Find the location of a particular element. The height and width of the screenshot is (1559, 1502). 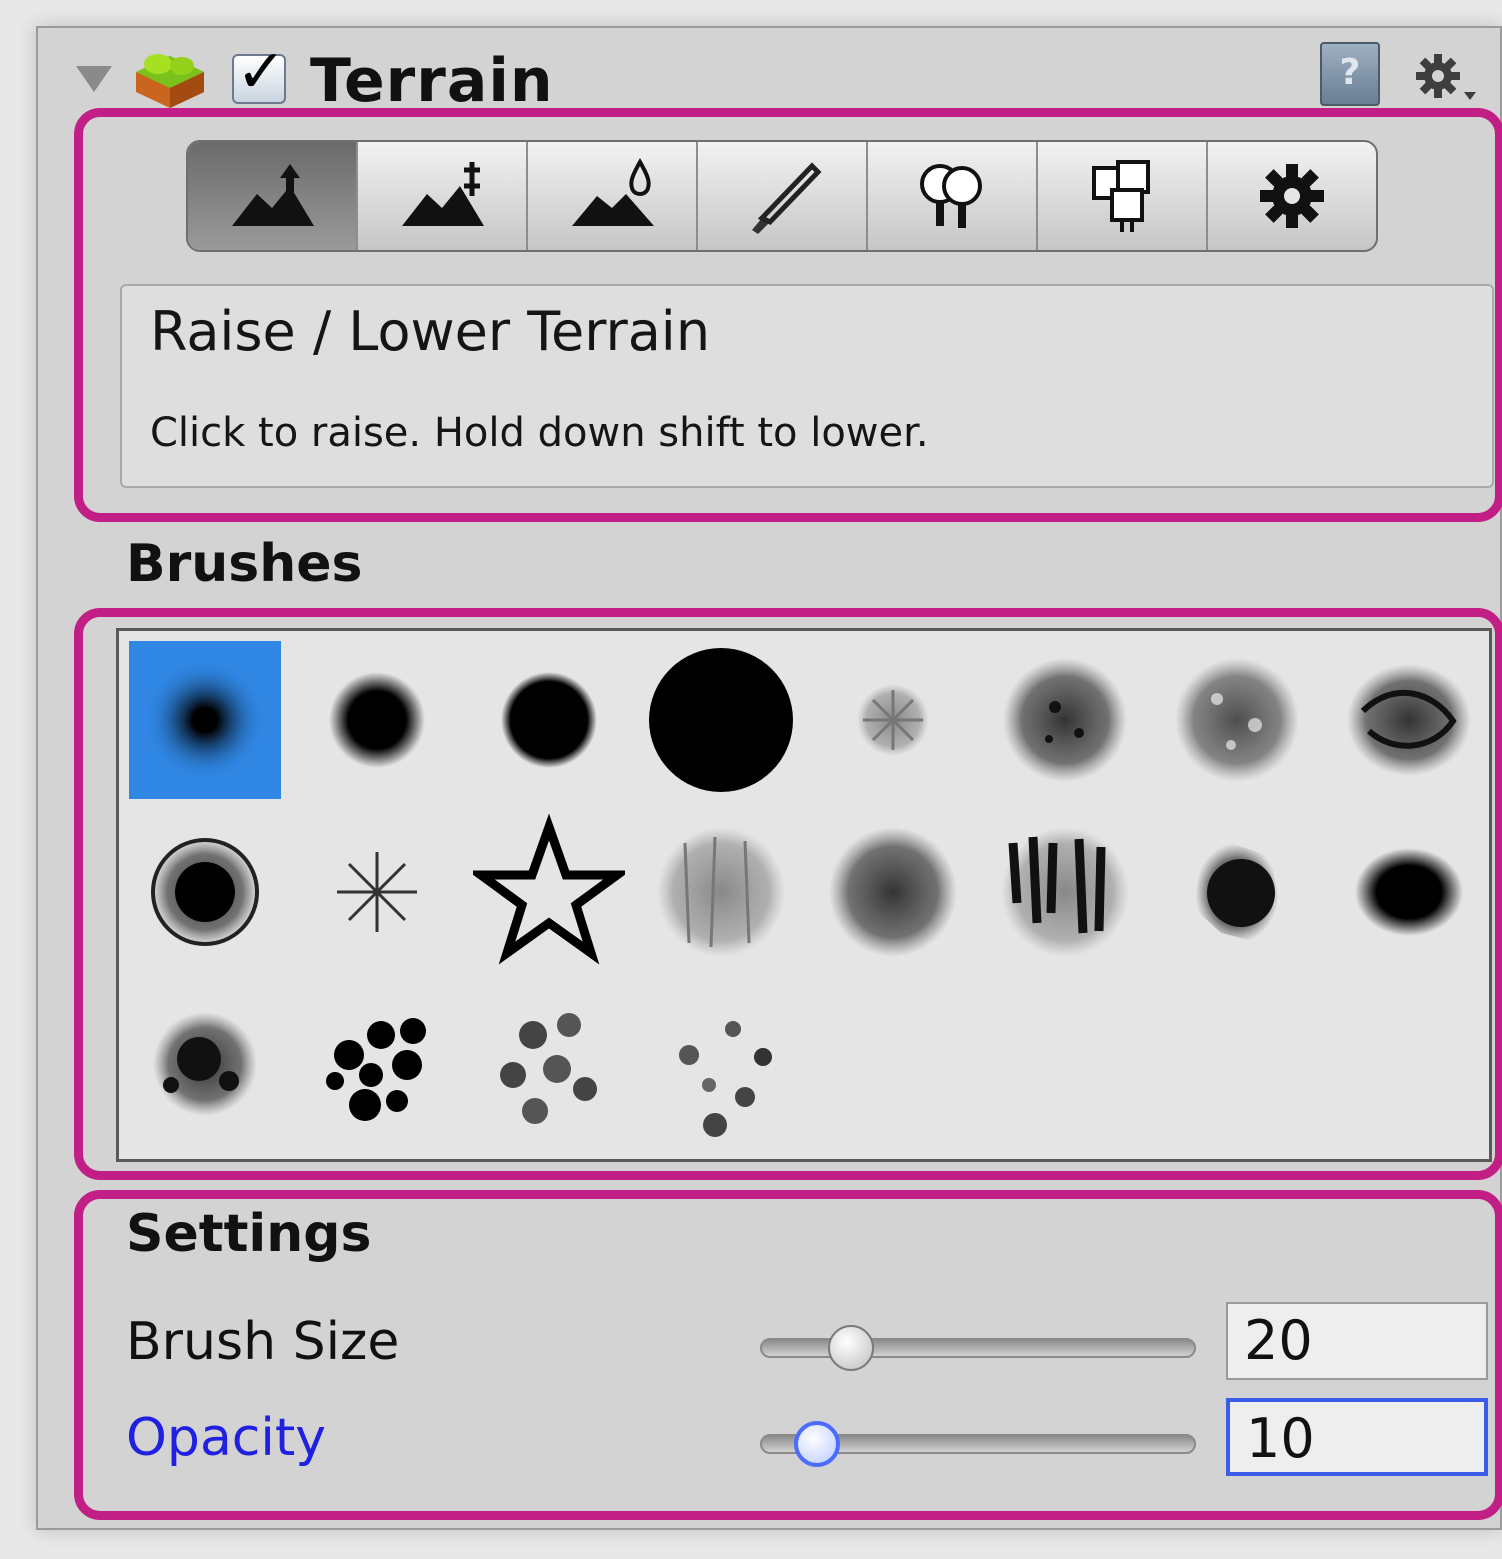

brush-size-label: Brush Size is located at coordinates (263, 1342).